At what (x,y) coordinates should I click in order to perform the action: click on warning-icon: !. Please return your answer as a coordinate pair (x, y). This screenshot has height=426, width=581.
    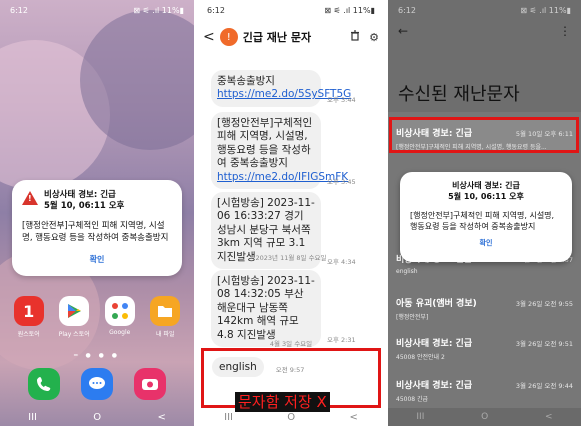
    Looking at the image, I should click on (30, 198).